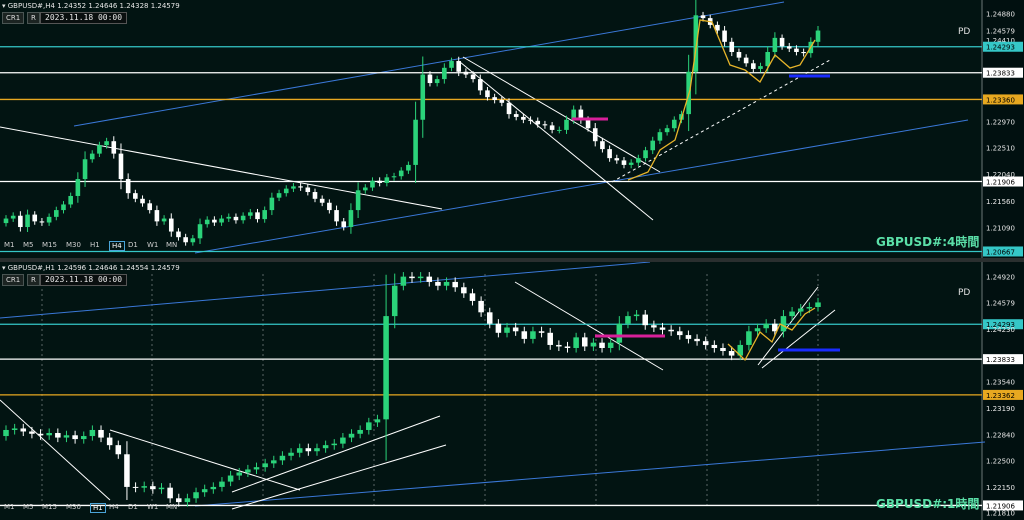 The width and height of the screenshot is (1024, 520). What do you see at coordinates (114, 507) in the screenshot?
I see `timeframe-h4: H4` at bounding box center [114, 507].